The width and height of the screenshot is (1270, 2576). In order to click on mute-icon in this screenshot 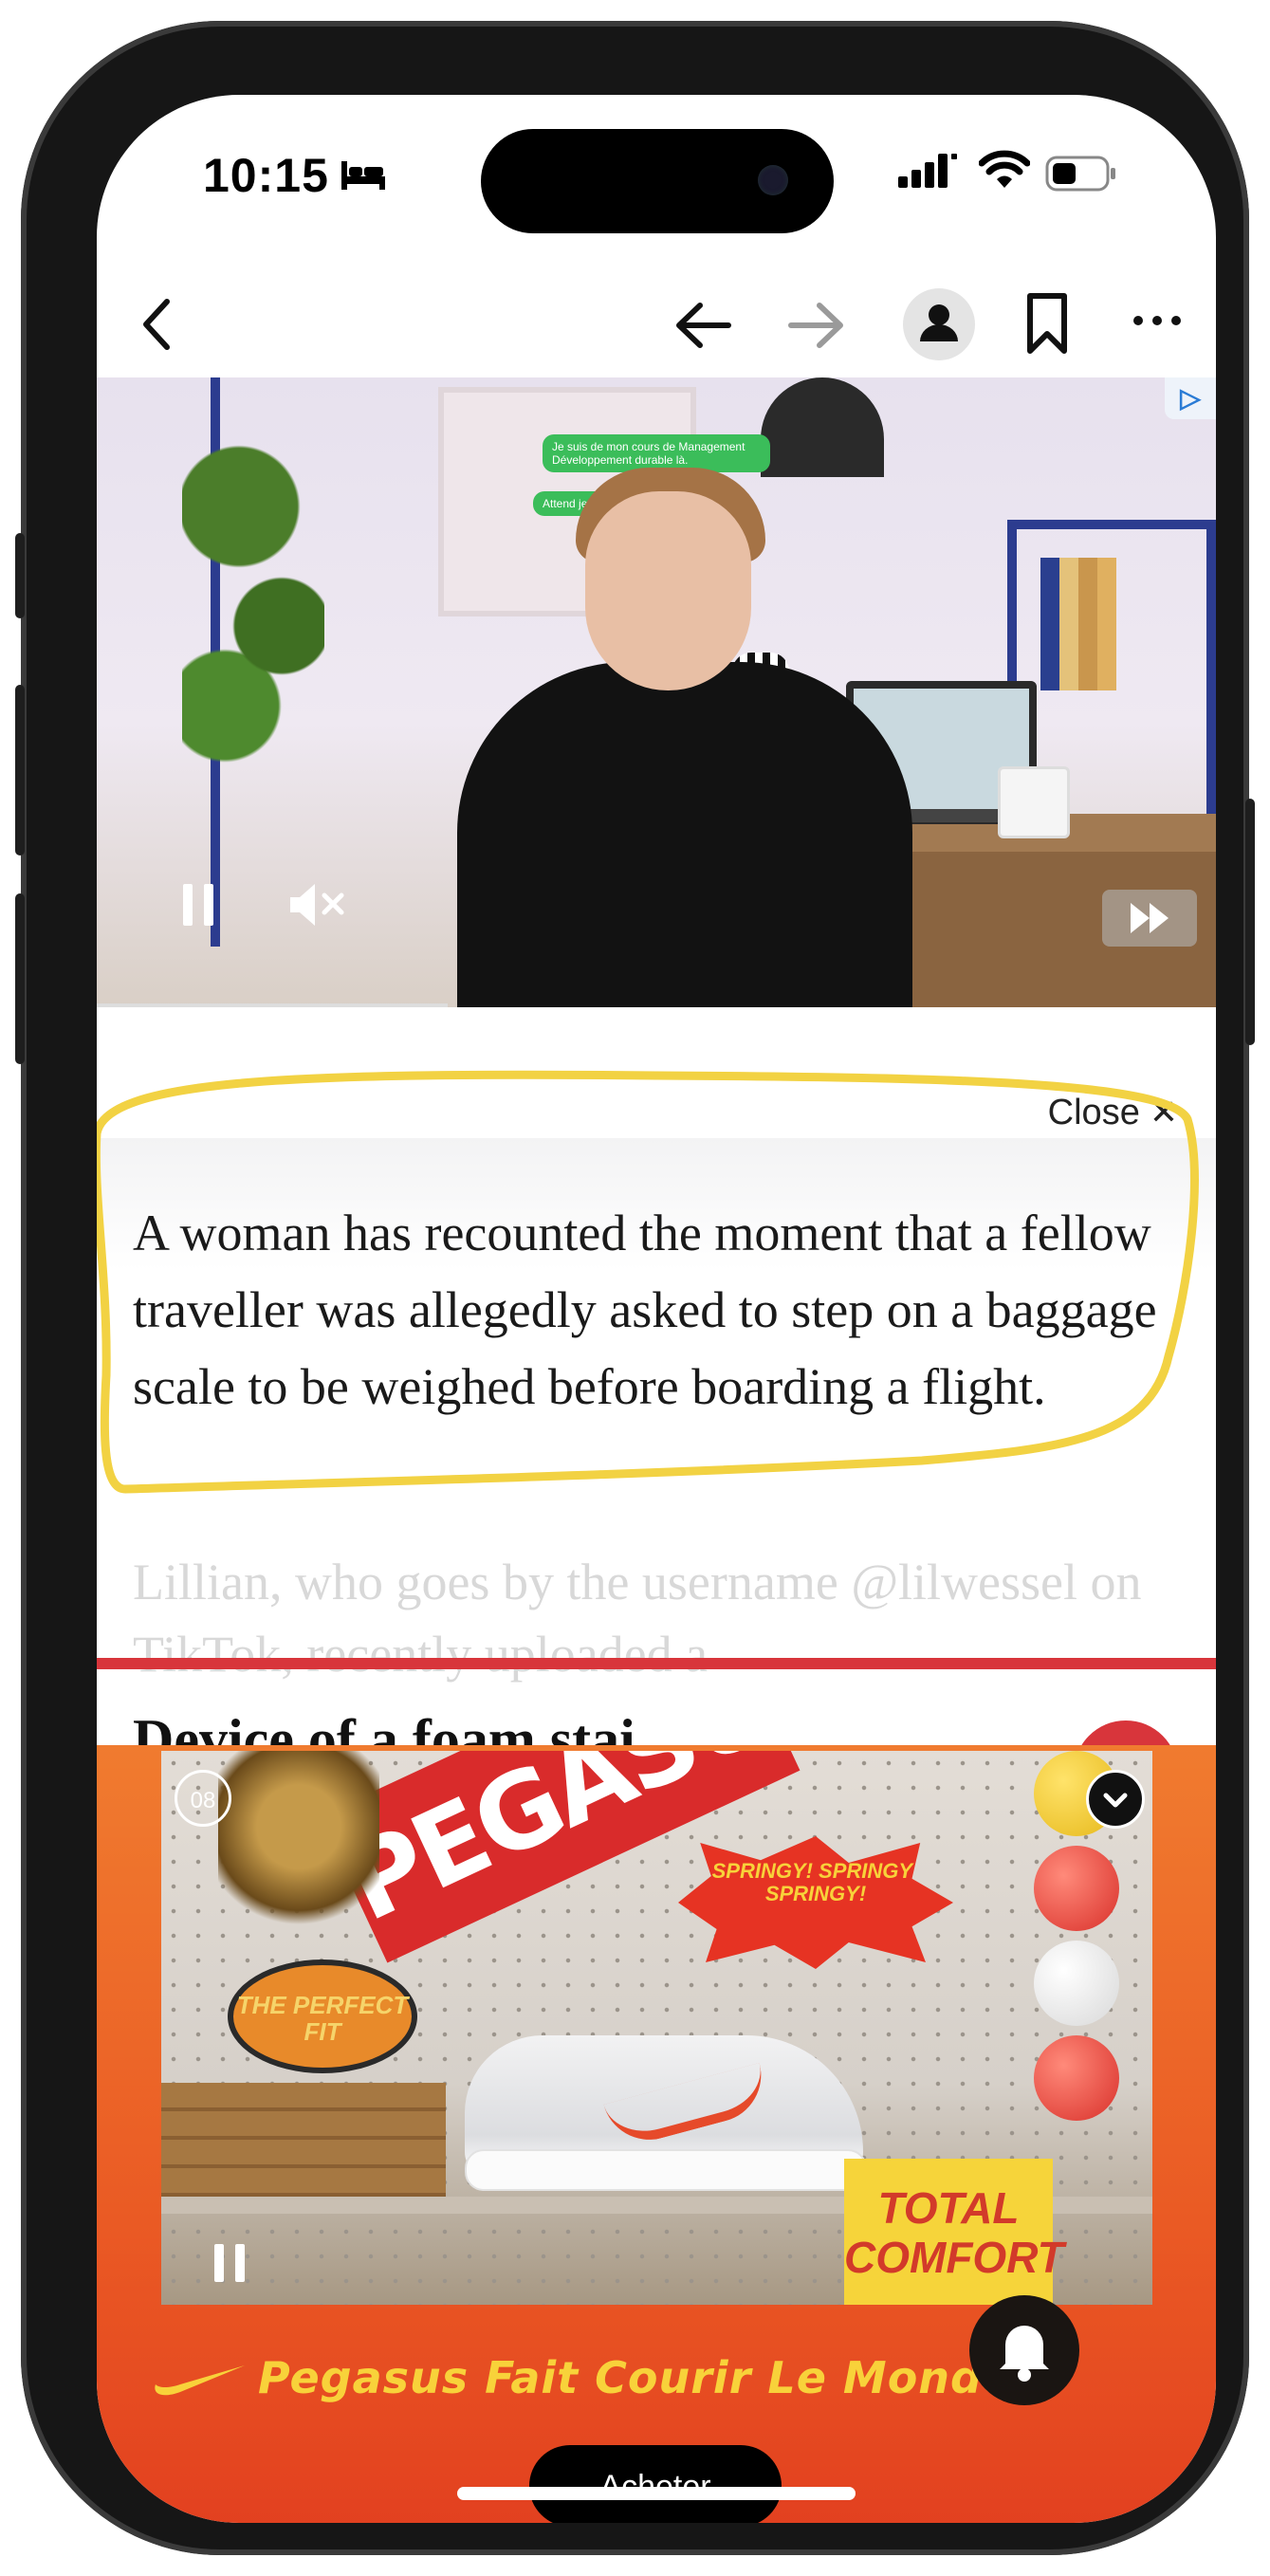, I will do `click(316, 904)`.